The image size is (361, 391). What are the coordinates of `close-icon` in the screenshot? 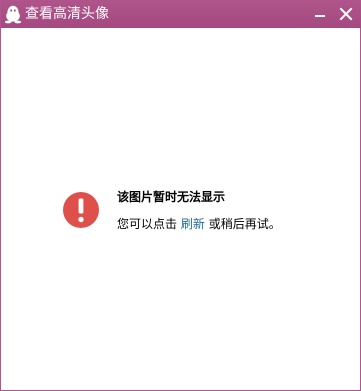 It's located at (346, 17).